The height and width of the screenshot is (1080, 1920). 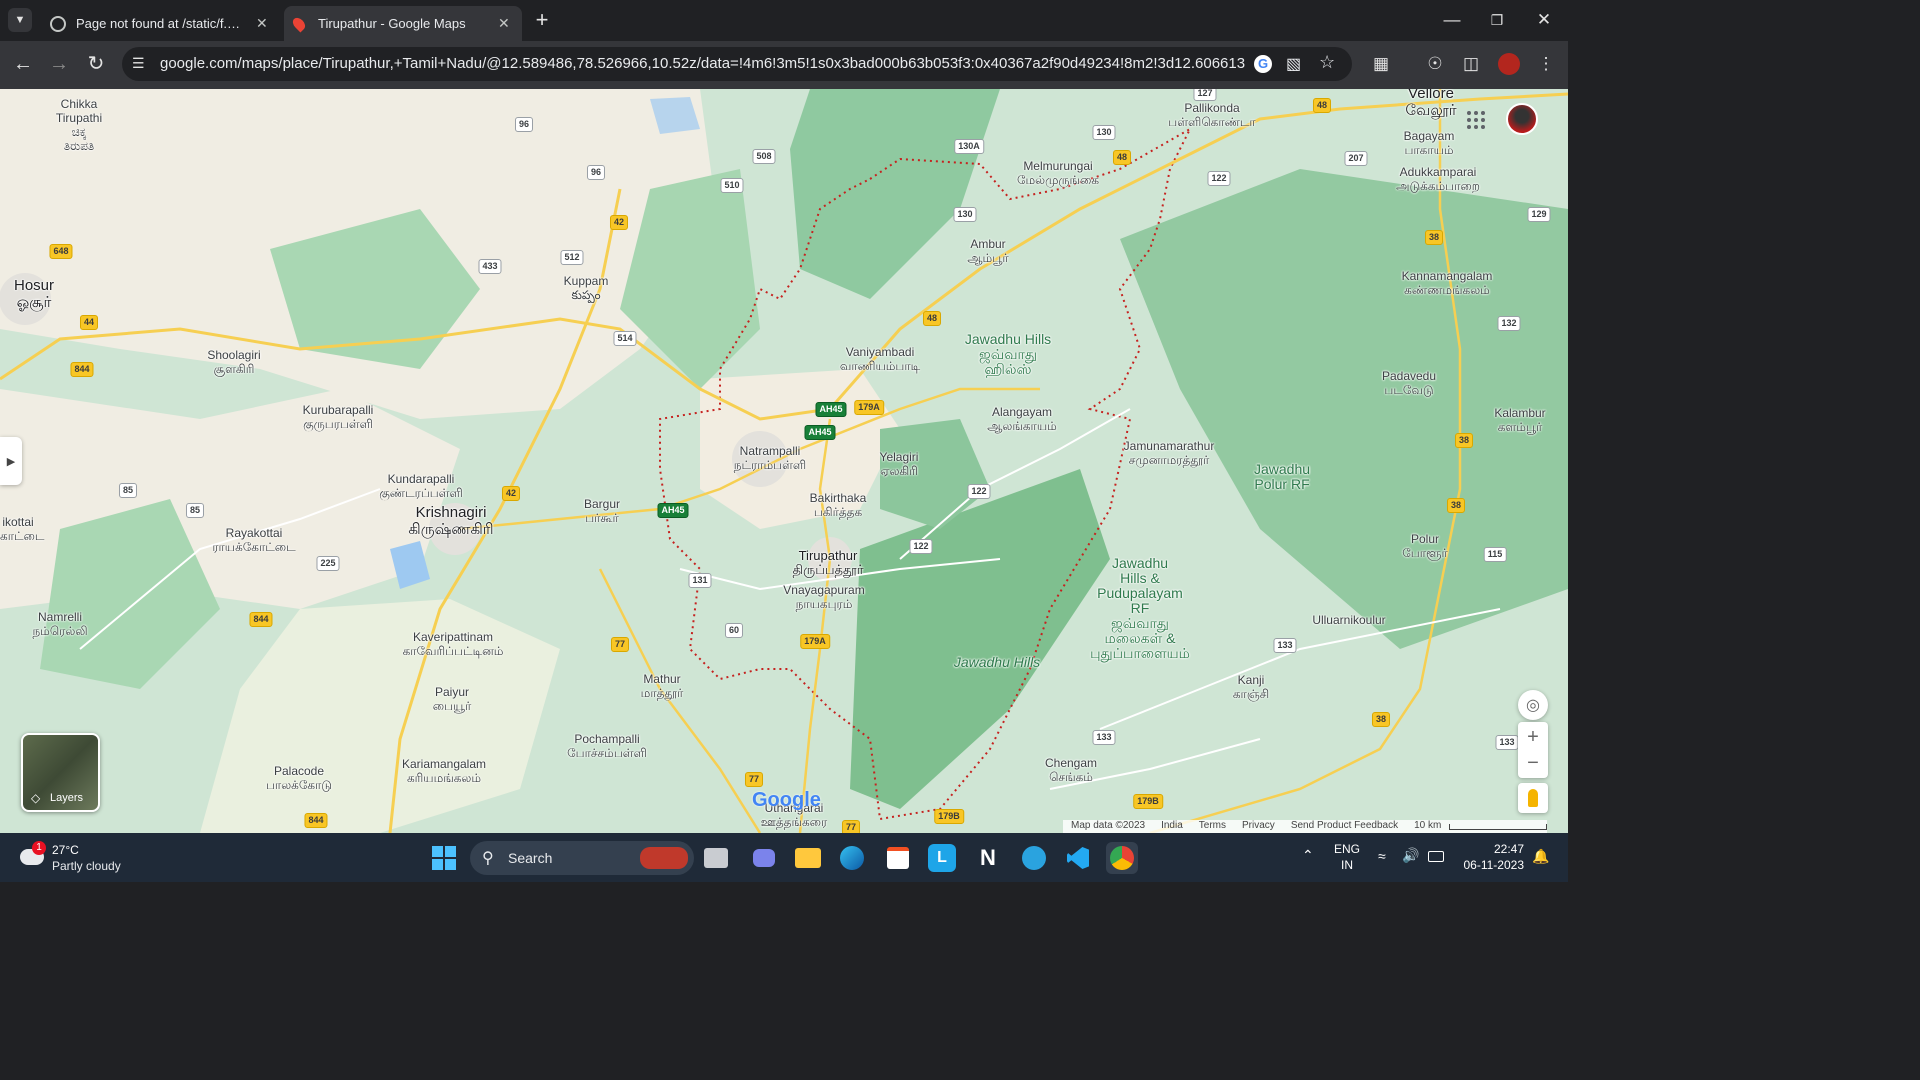 What do you see at coordinates (403, 23) in the screenshot?
I see `tab-google-maps: Tirupathur - Google Maps ✕` at bounding box center [403, 23].